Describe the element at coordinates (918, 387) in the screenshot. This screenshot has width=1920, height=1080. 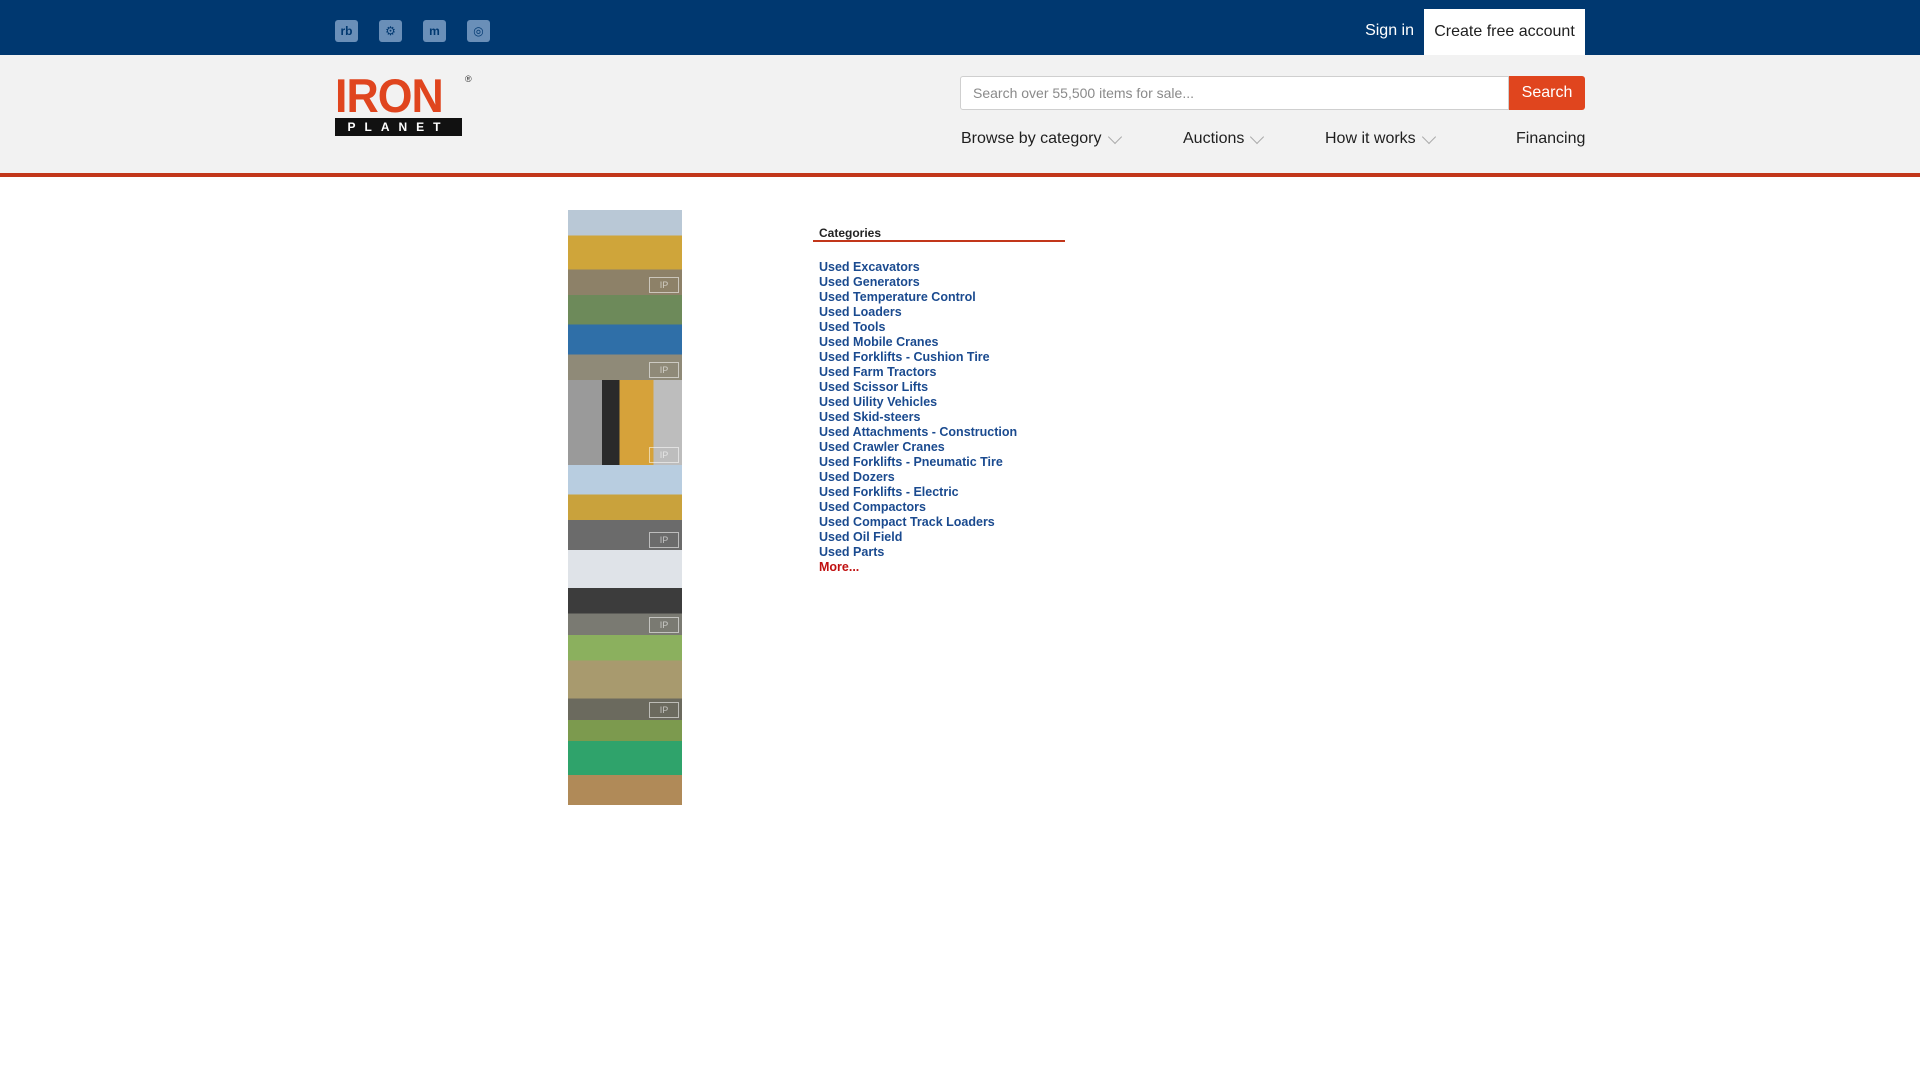
I see `category-link: Used Scissor Lifts` at that location.